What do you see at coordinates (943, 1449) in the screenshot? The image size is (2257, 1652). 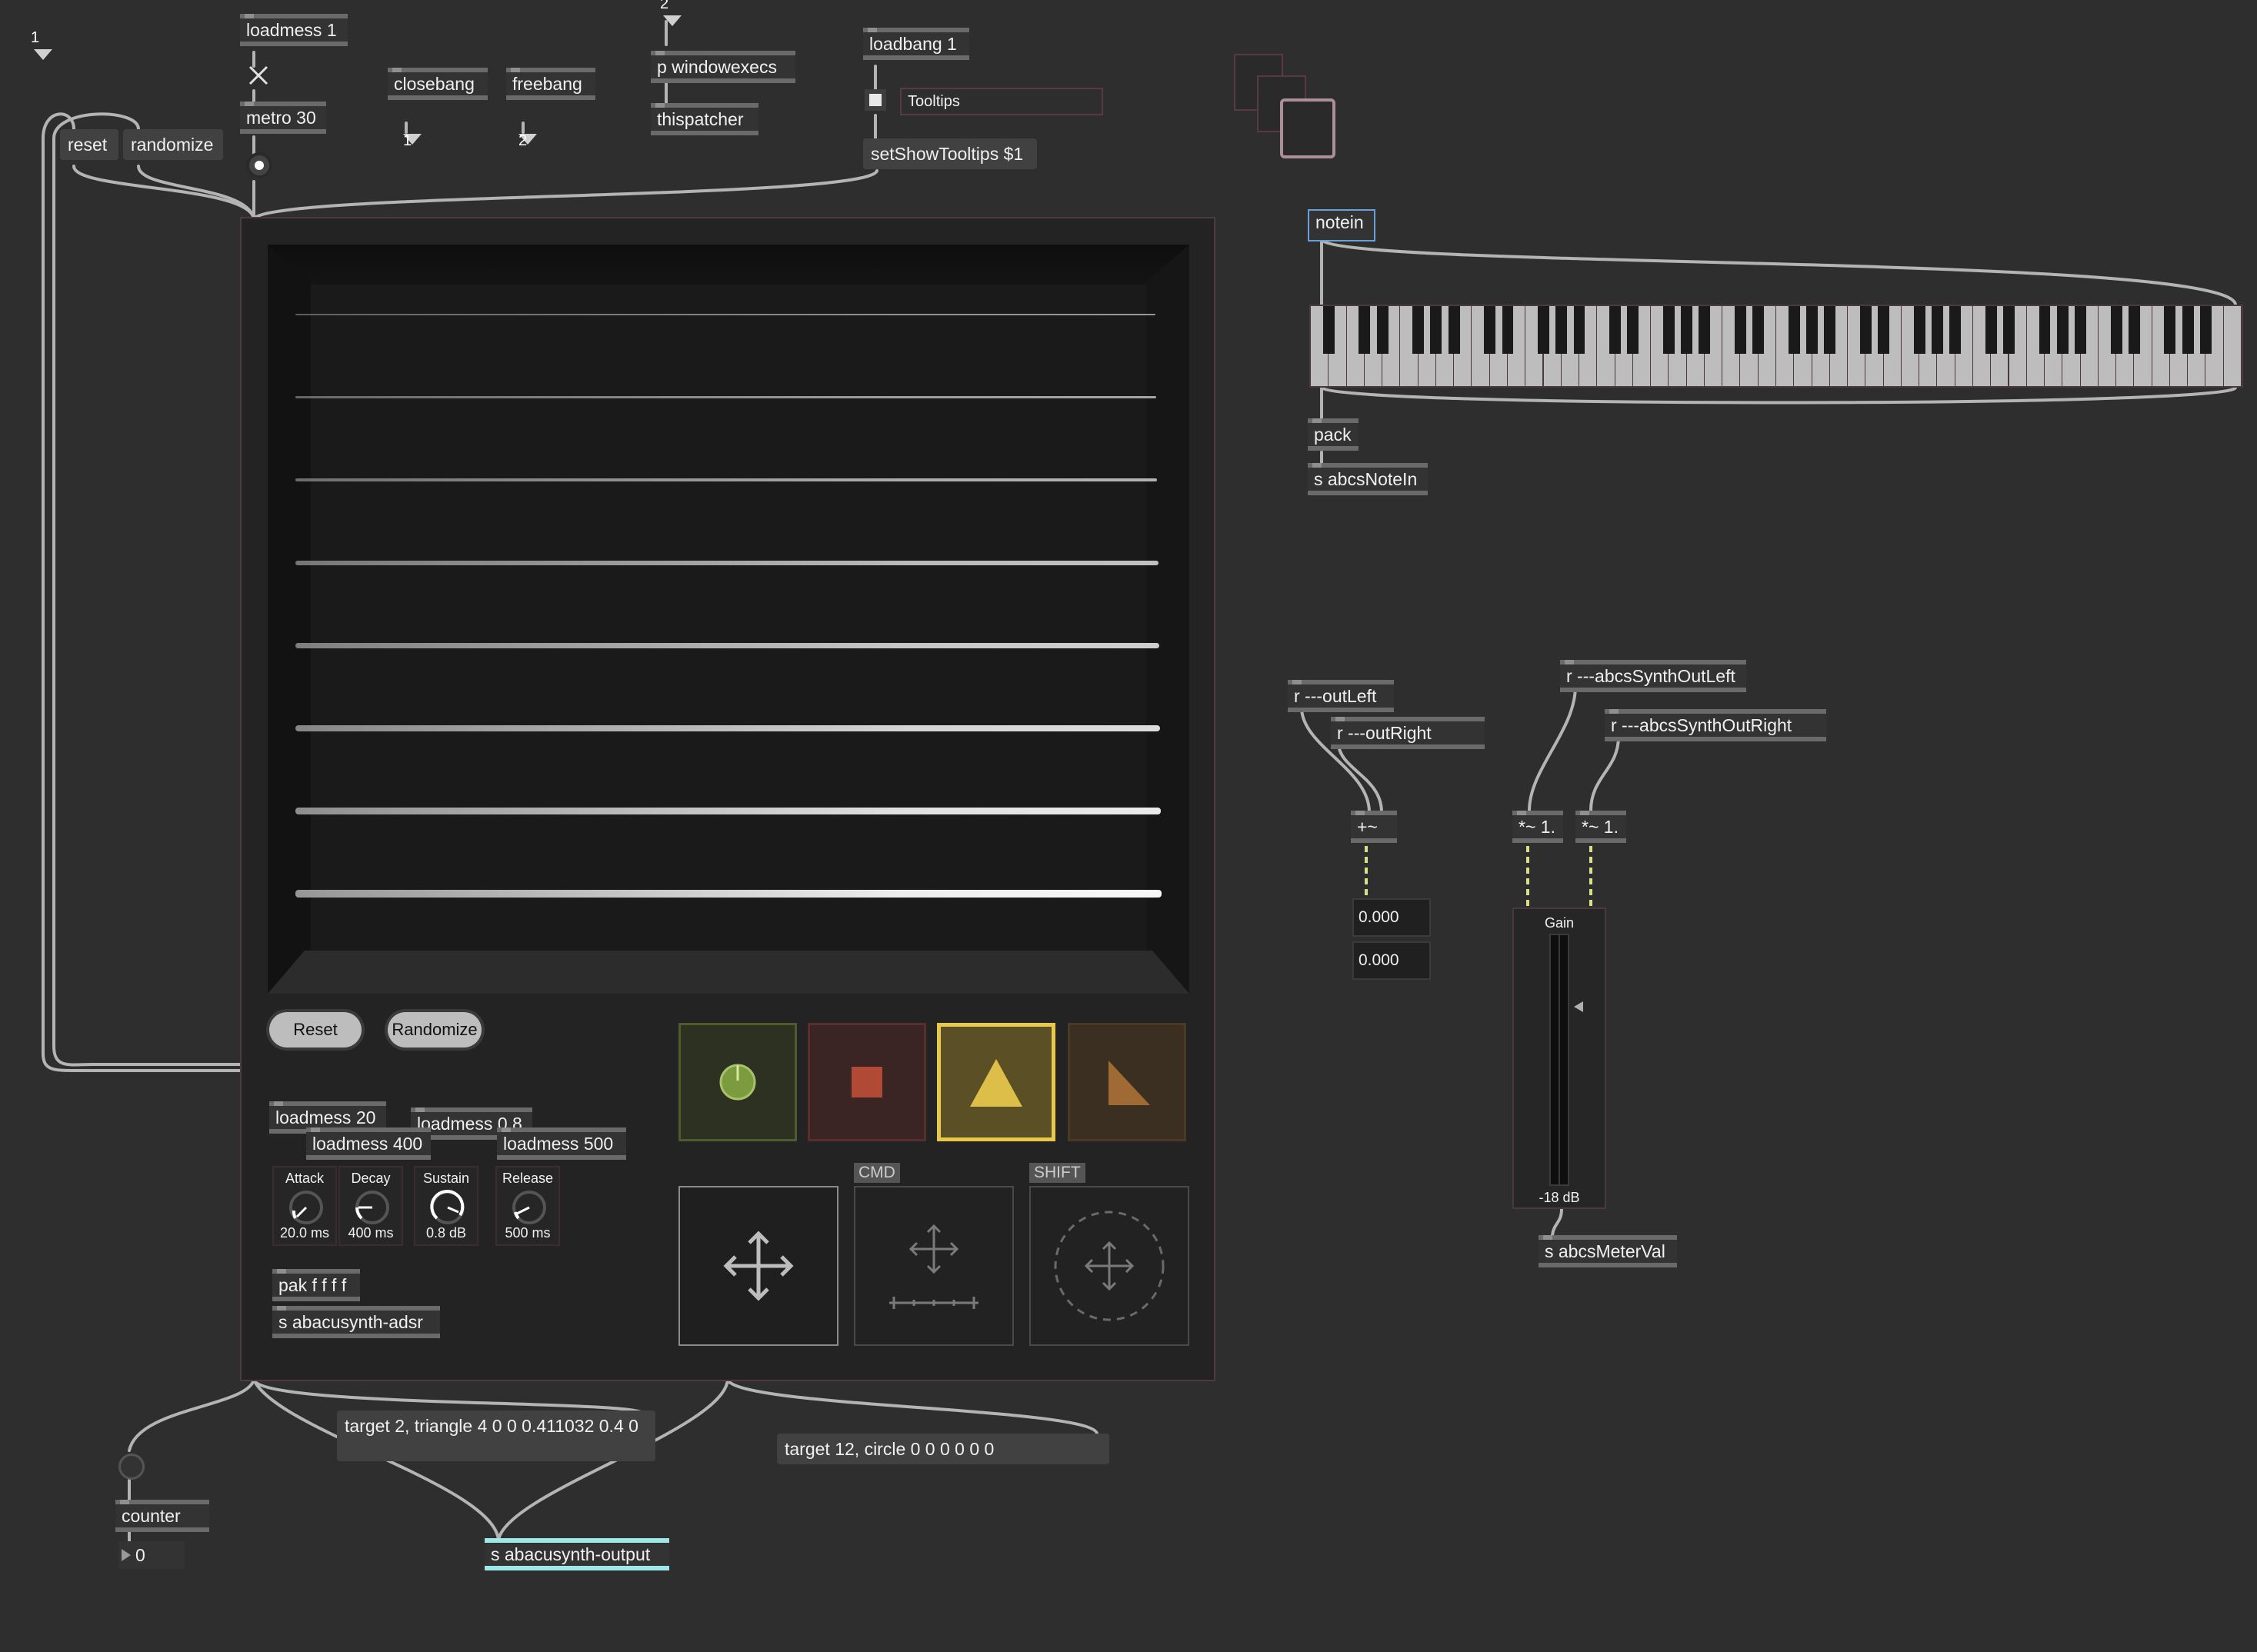 I see `target-circle-message: target 12, circle 0 0 0 0 0 0` at bounding box center [943, 1449].